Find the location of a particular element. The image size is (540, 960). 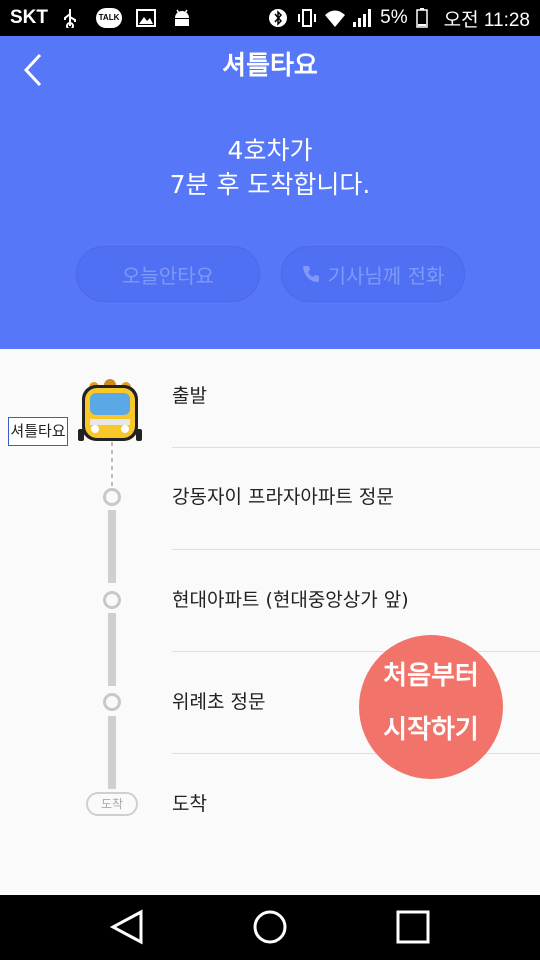

square-recents-icon is located at coordinates (413, 927).